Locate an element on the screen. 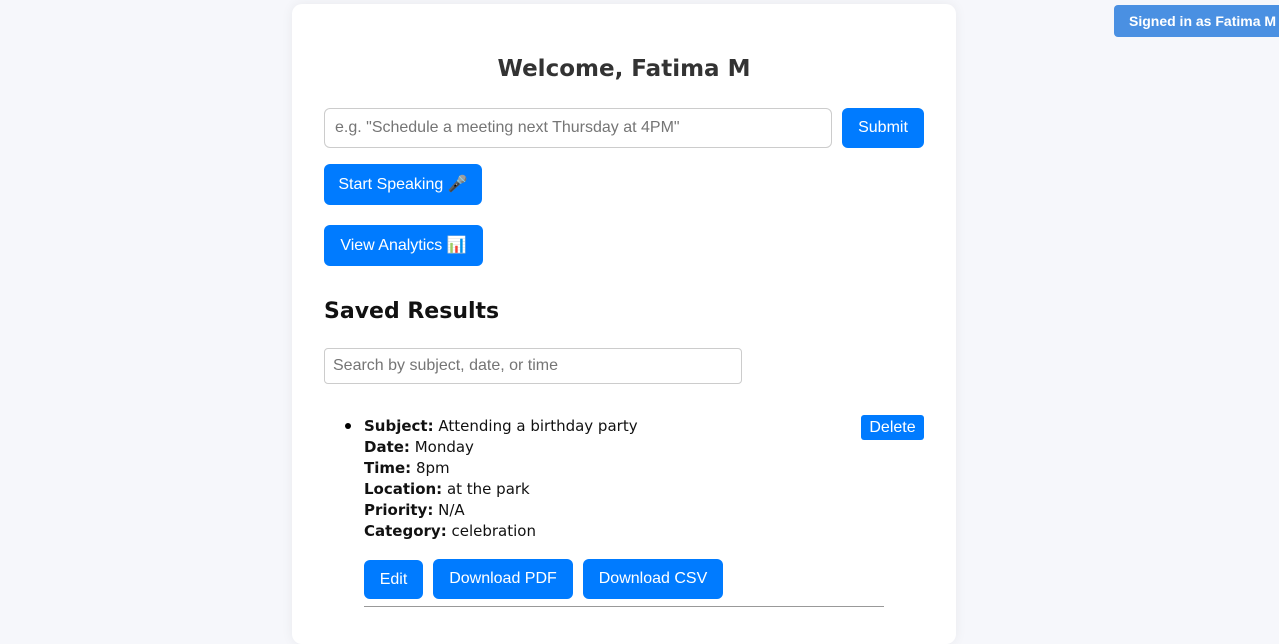  download-csv-button: Download CSV is located at coordinates (653, 579).